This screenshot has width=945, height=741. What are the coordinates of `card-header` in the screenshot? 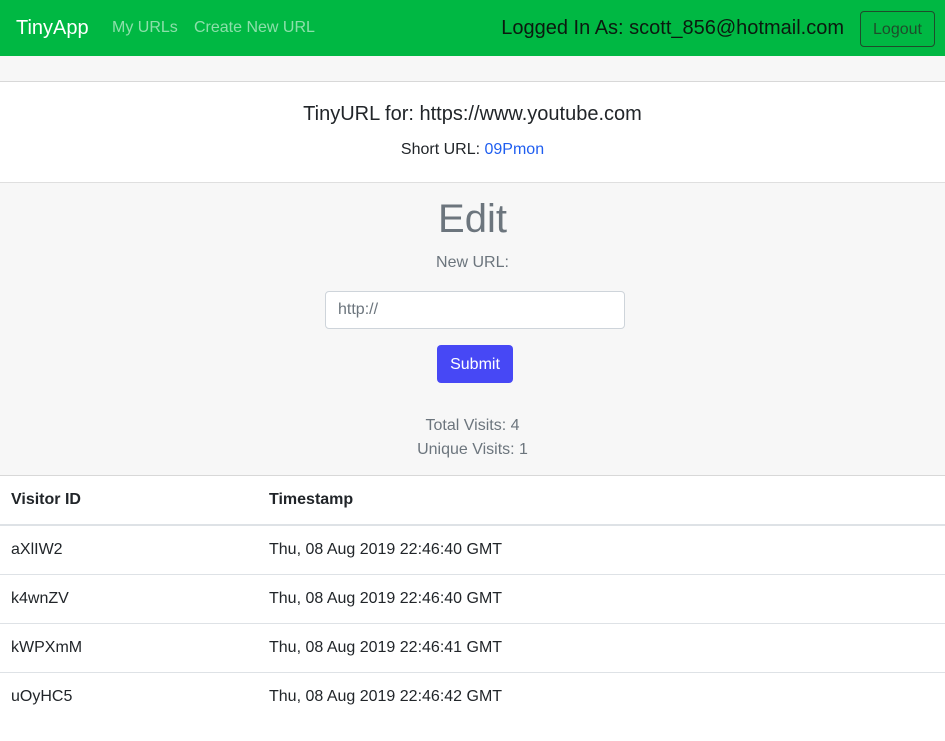 It's located at (472, 69).